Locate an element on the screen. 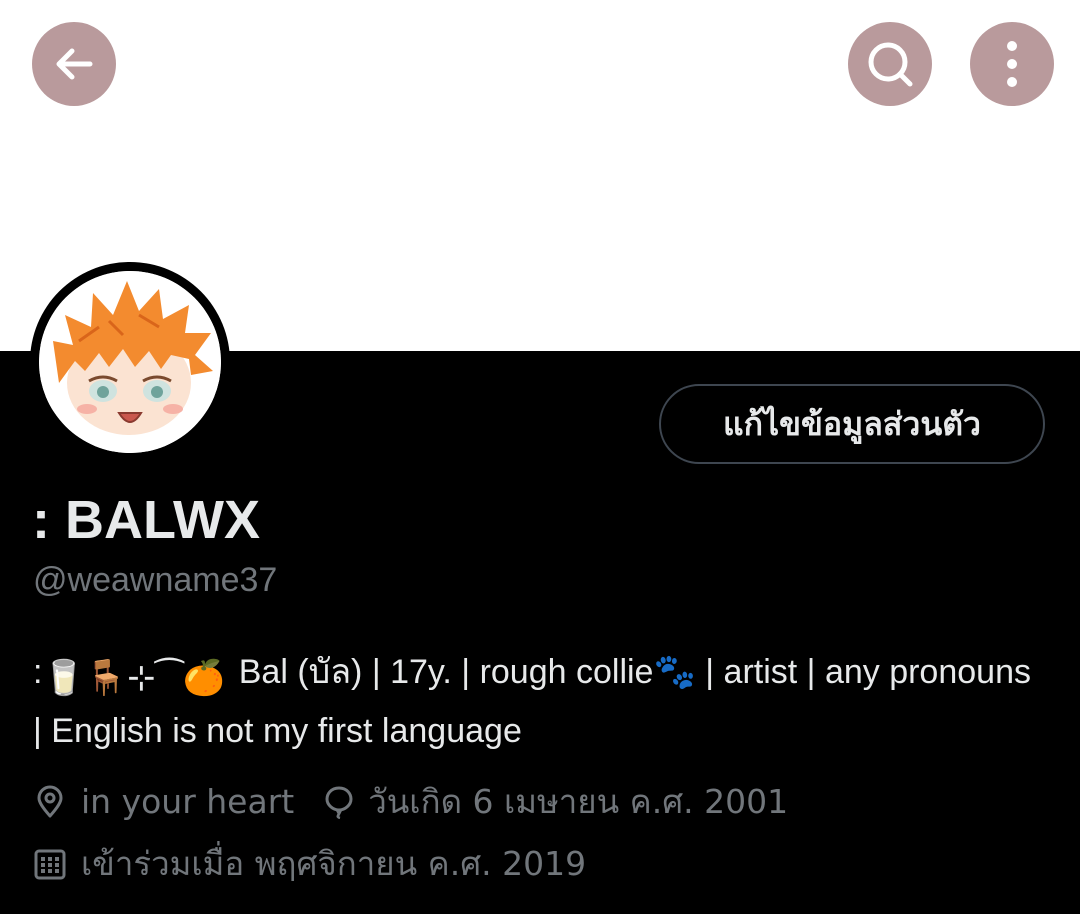 This screenshot has width=1080, height=914. display-name: : BALWX is located at coordinates (146, 520).